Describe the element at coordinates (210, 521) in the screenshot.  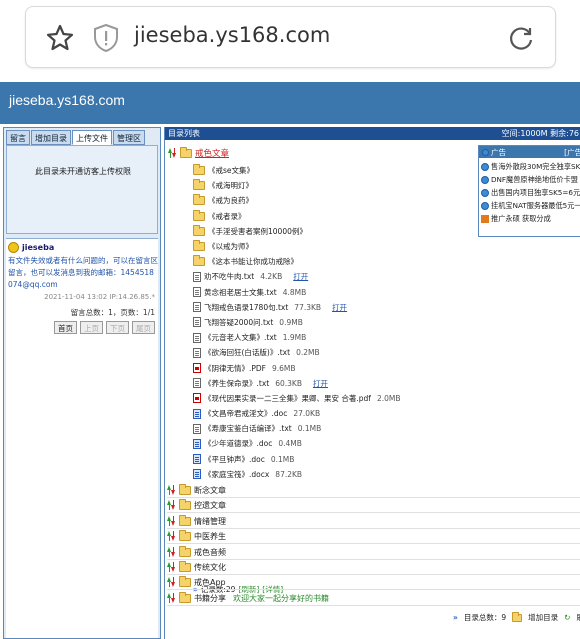
I see `category-name: 情绪管理` at that location.